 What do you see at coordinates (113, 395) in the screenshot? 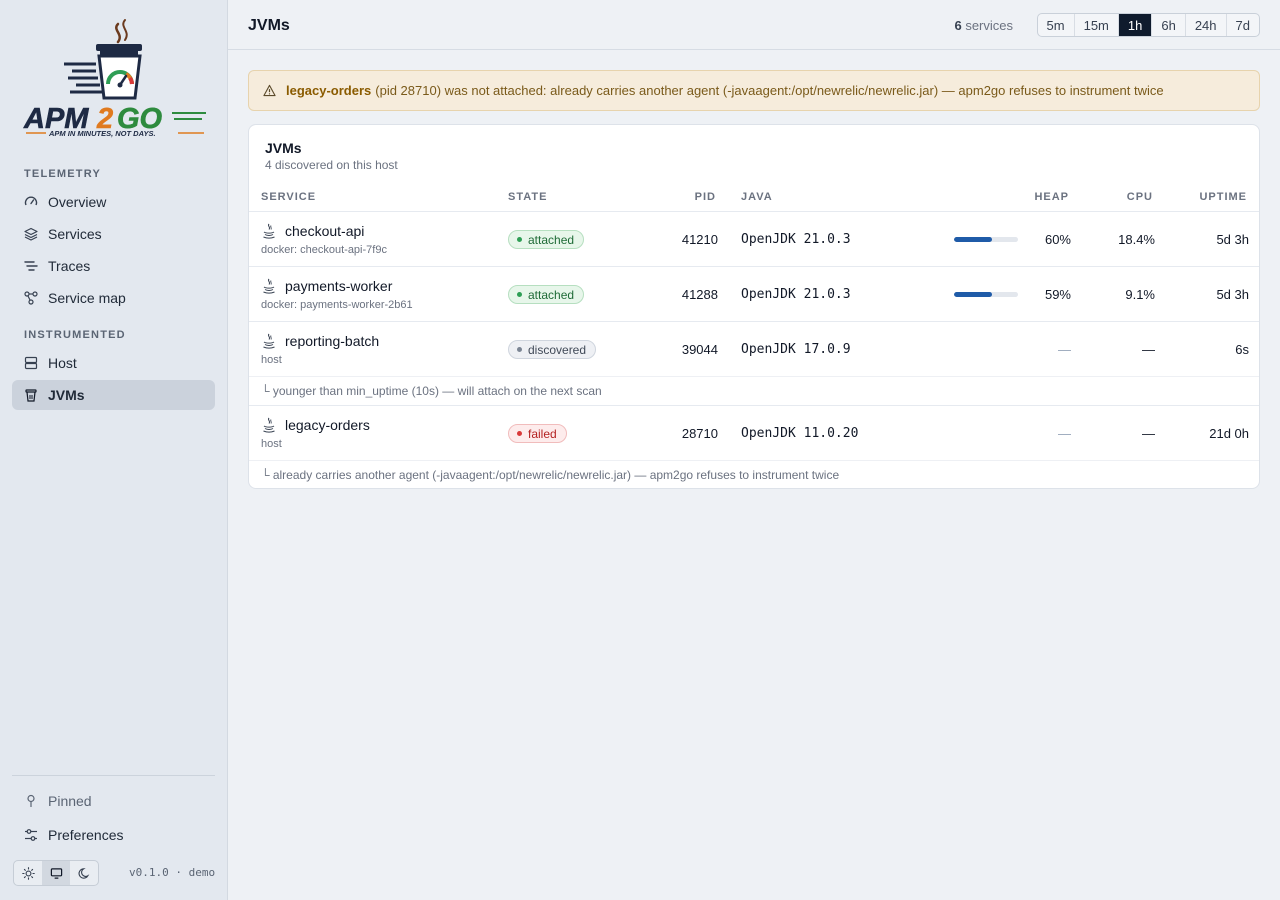
I see `sidebar-item-jvms: JVMs` at bounding box center [113, 395].